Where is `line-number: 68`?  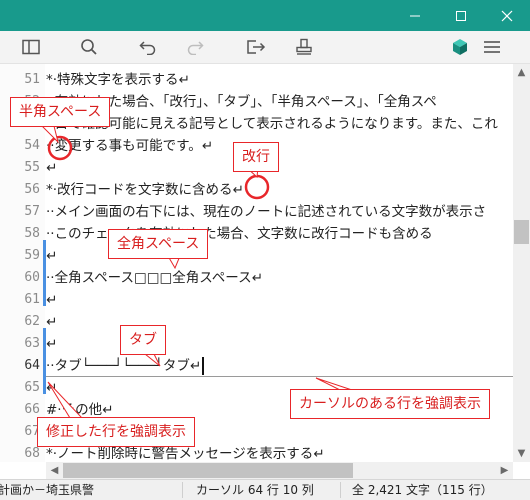 line-number: 68 is located at coordinates (32, 453).